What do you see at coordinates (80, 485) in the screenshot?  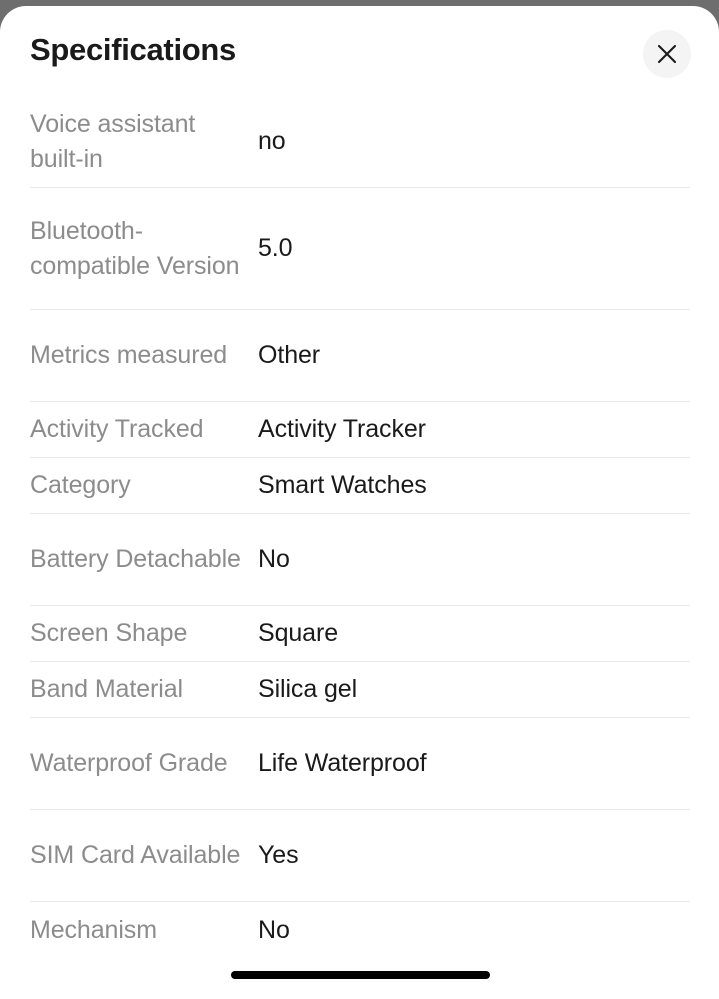 I see `spec-label: Category` at bounding box center [80, 485].